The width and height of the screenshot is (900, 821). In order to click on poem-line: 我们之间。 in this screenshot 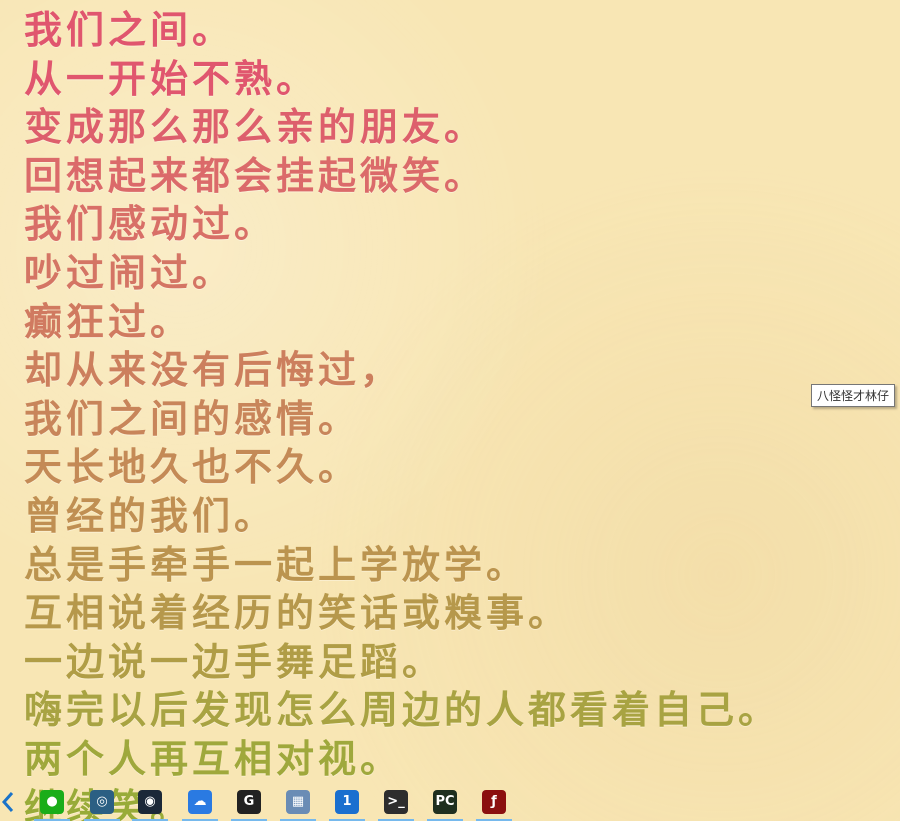, I will do `click(129, 29)`.